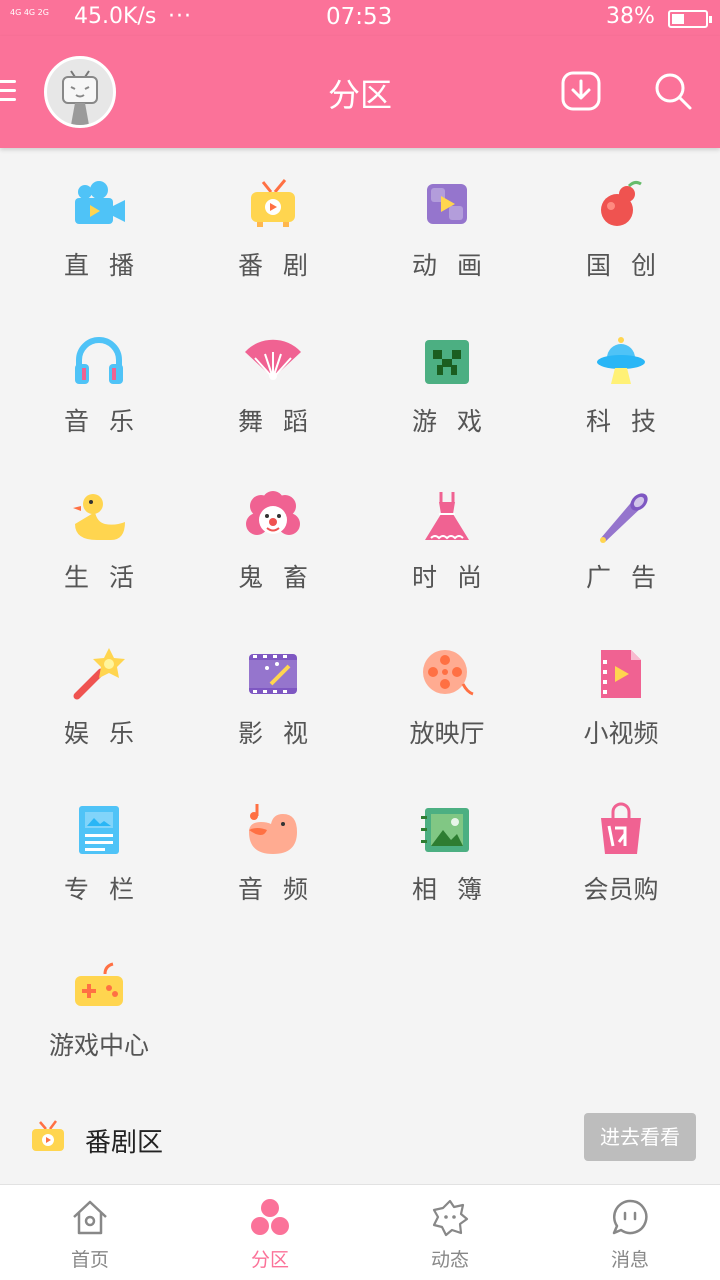  What do you see at coordinates (621, 203) in the screenshot?
I see `gourd-icon` at bounding box center [621, 203].